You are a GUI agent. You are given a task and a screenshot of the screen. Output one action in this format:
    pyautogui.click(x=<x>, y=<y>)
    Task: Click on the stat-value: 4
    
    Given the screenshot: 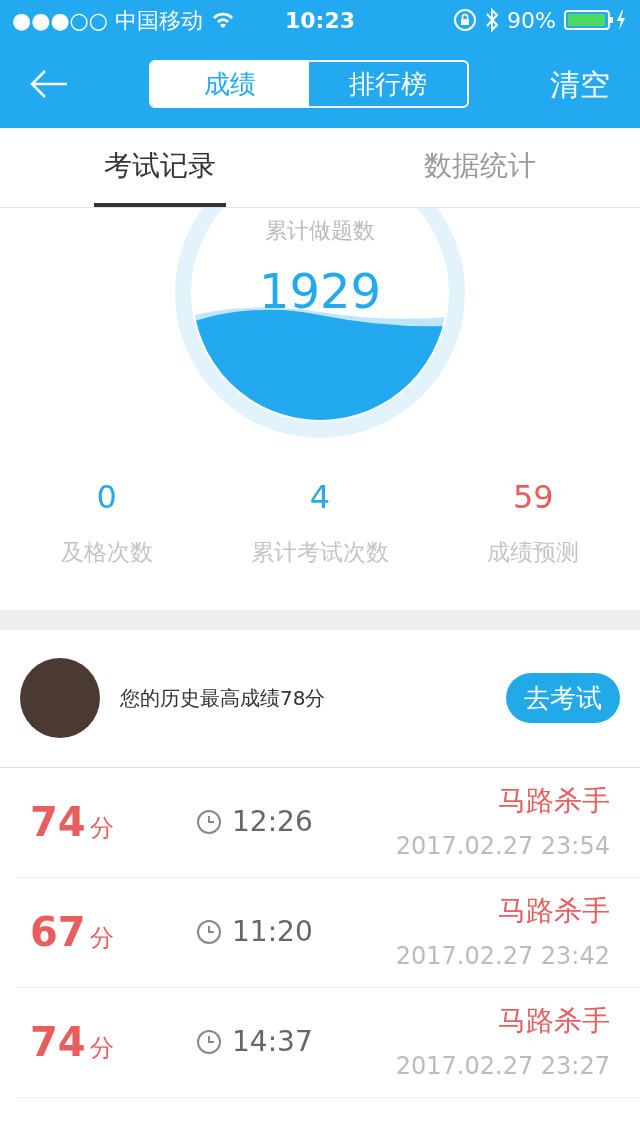 What is the action you would take?
    pyautogui.click(x=320, y=497)
    